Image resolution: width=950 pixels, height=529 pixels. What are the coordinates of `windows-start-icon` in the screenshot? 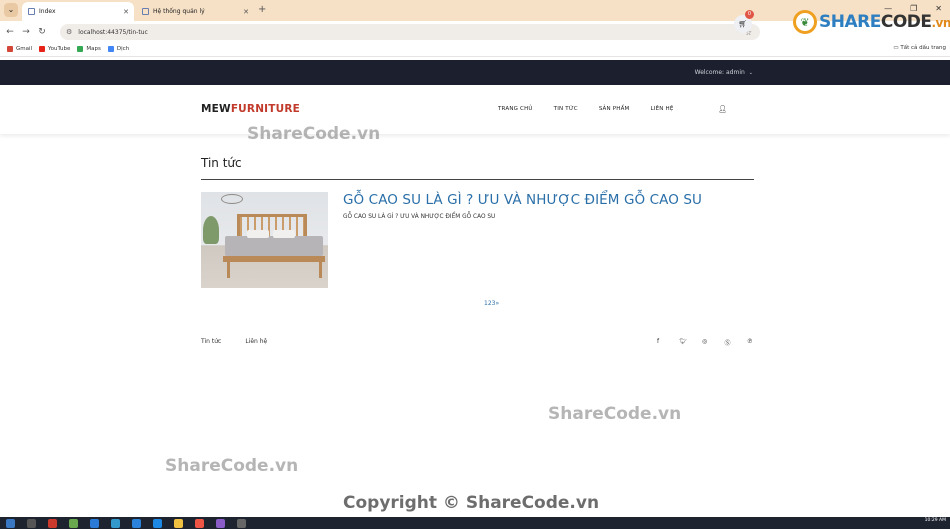 It's located at (10, 523).